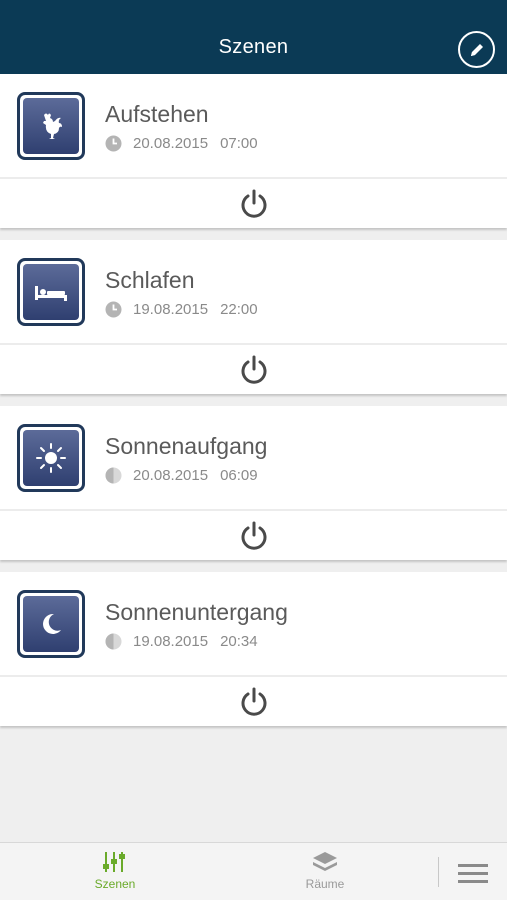  What do you see at coordinates (239, 475) in the screenshot?
I see `scene-time: 06:09` at bounding box center [239, 475].